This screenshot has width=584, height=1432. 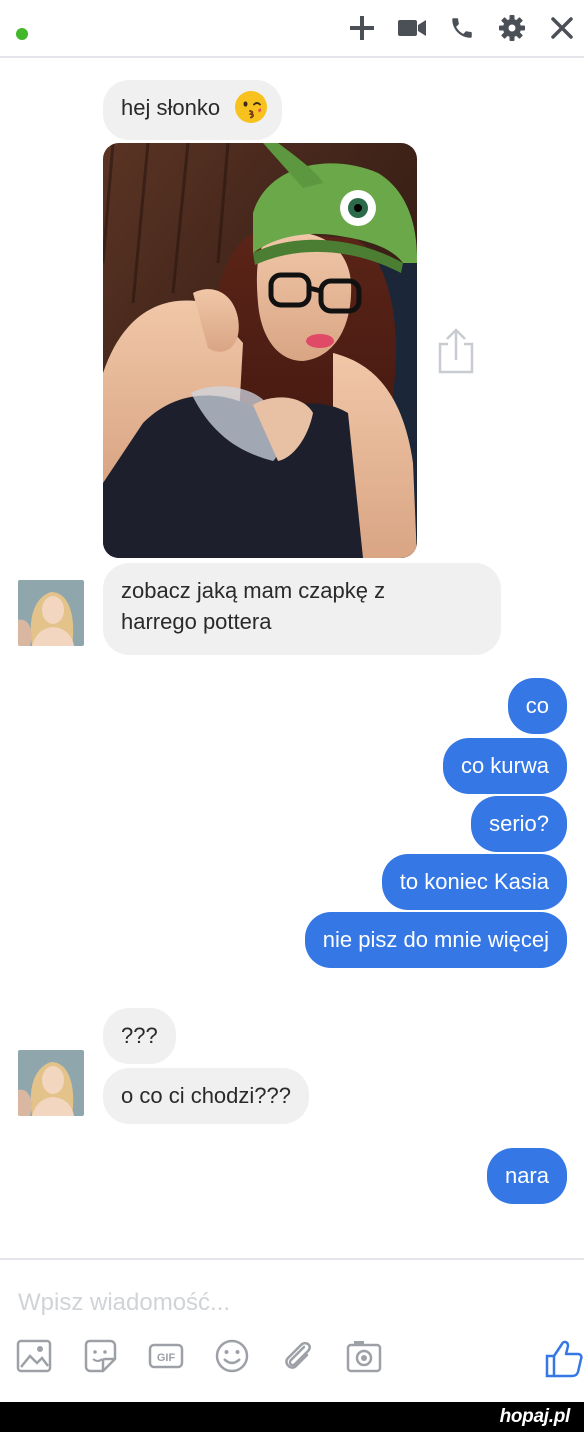 I want to click on message-sent: co, so click(x=537, y=706).